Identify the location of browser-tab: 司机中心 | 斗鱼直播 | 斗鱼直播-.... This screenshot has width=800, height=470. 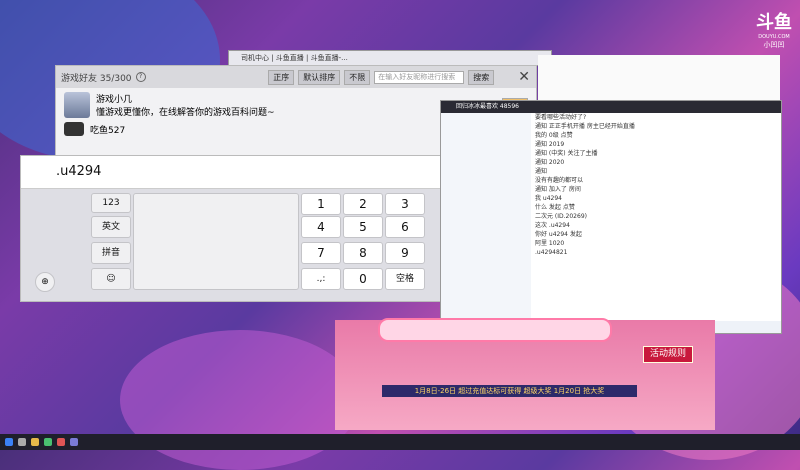
(390, 58).